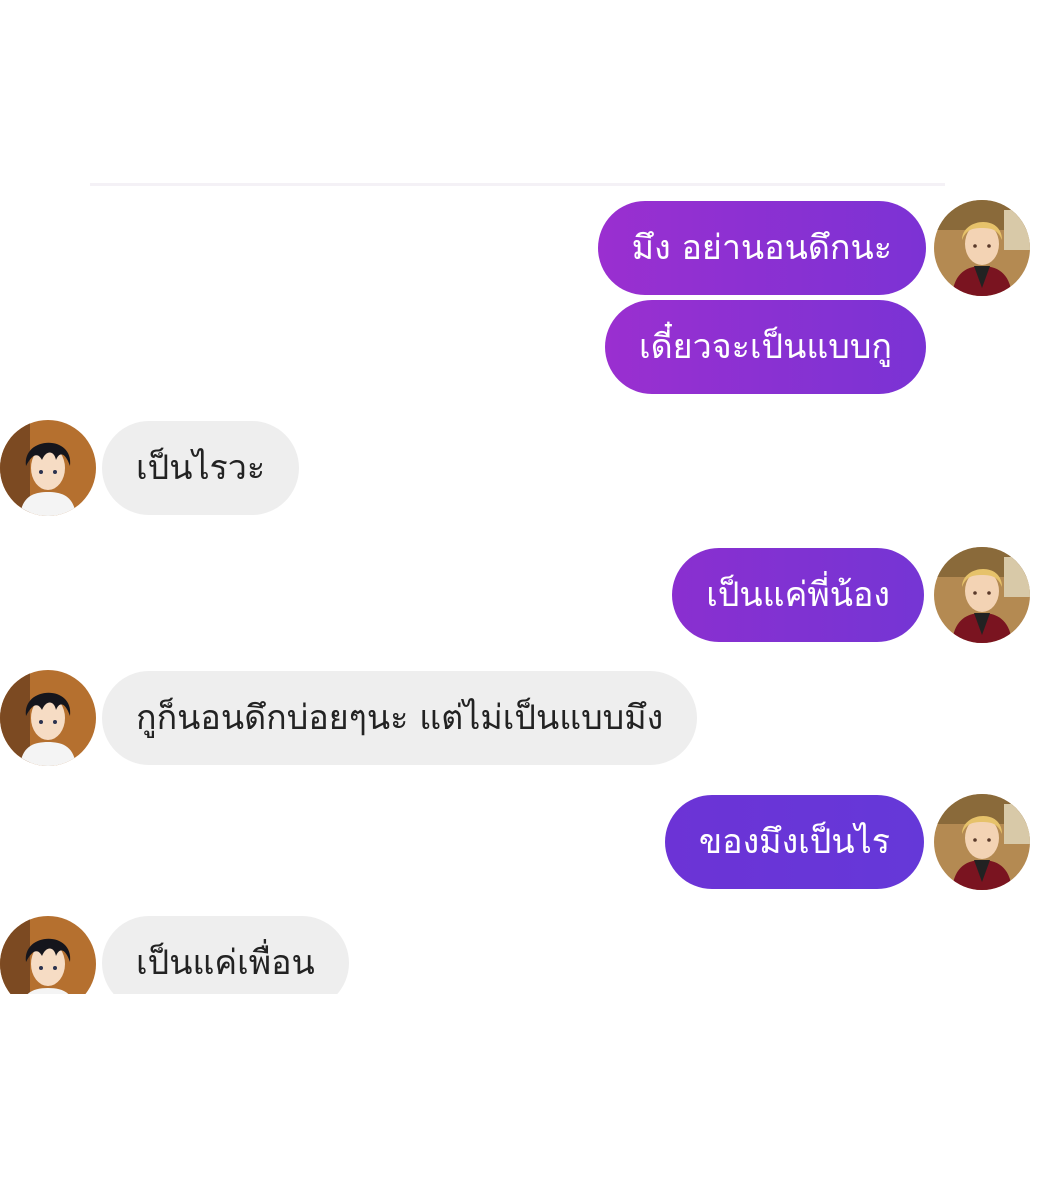  I want to click on message-bubble: เป็นแค่เพื่อน, so click(225, 955).